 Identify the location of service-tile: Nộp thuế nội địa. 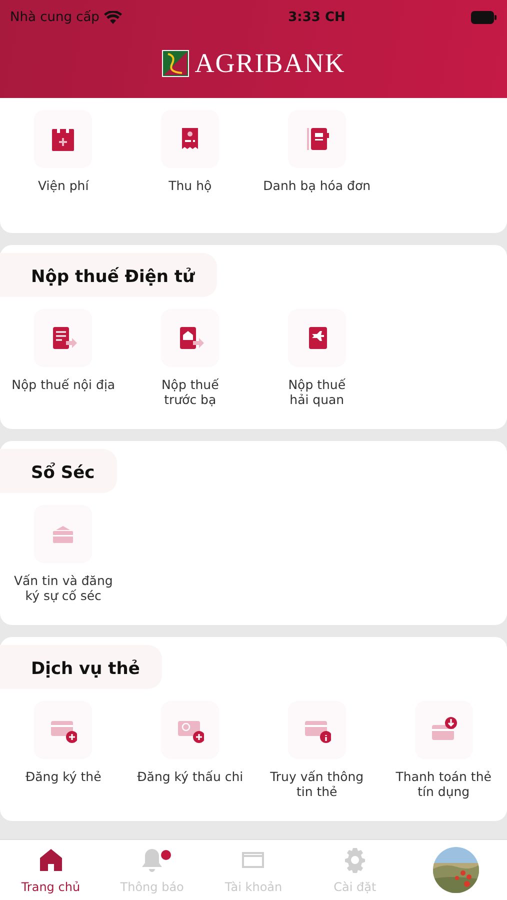
(63, 358).